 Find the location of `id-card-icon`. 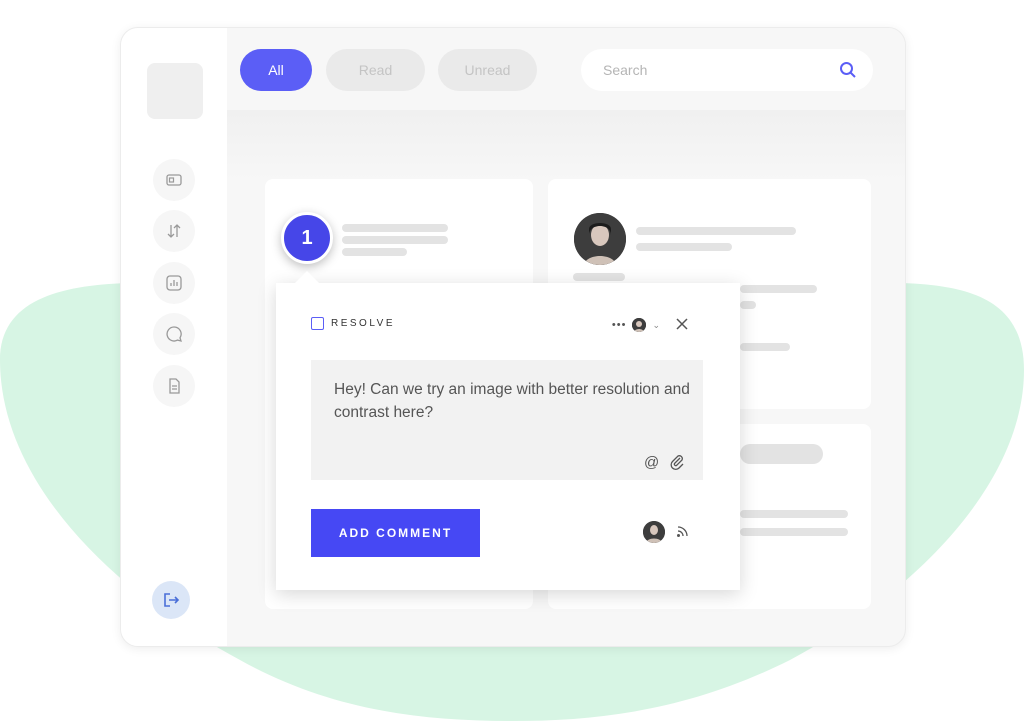

id-card-icon is located at coordinates (174, 180).